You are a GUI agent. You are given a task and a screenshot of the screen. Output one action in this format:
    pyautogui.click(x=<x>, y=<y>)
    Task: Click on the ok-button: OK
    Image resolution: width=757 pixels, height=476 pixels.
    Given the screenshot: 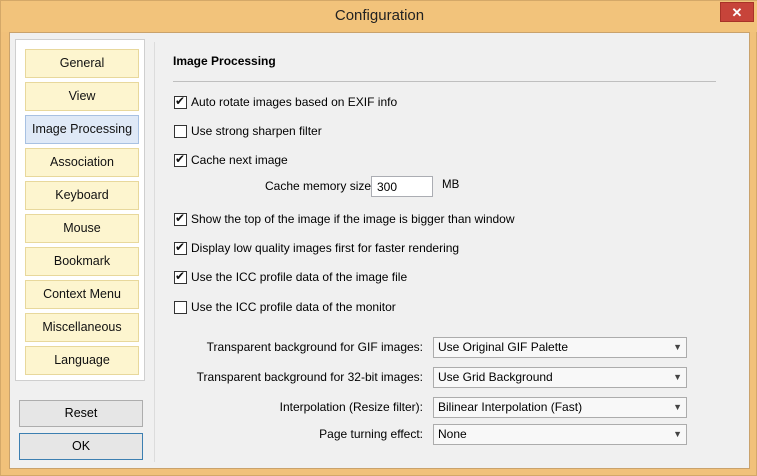 What is the action you would take?
    pyautogui.click(x=81, y=446)
    